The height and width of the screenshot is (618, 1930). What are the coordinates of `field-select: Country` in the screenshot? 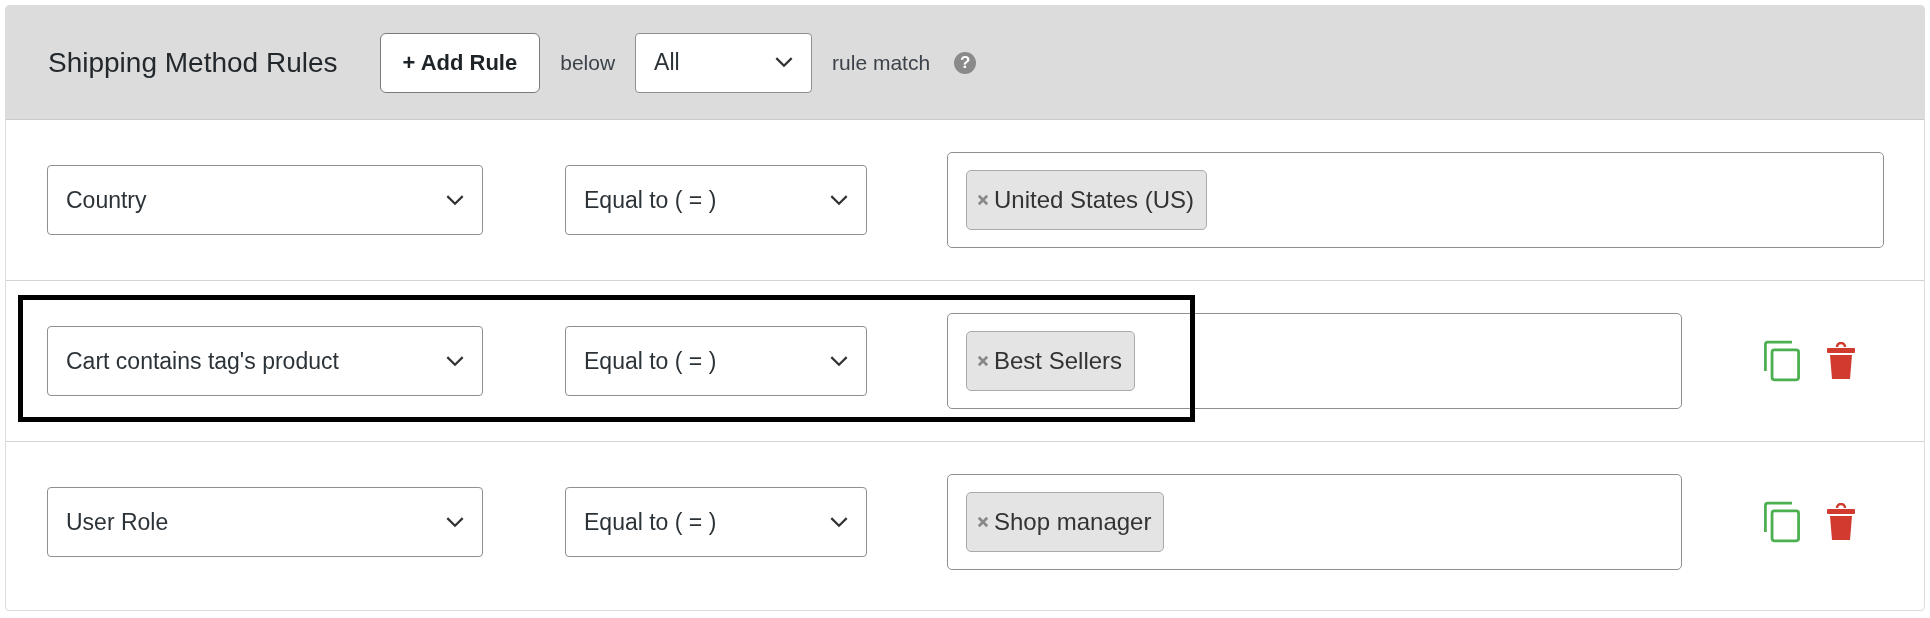 It's located at (265, 200).